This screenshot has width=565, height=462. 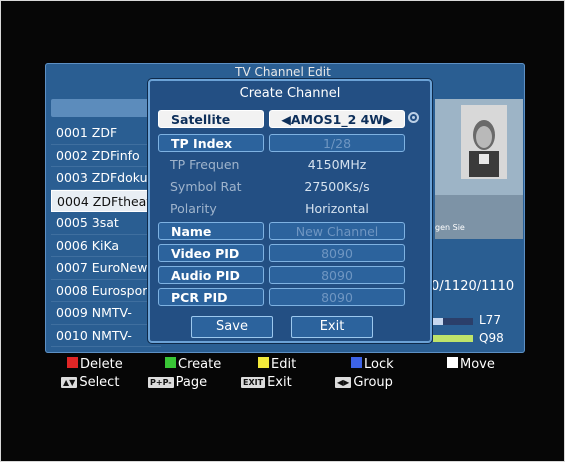 What do you see at coordinates (284, 364) in the screenshot?
I see `legend-edit-label: Edit` at bounding box center [284, 364].